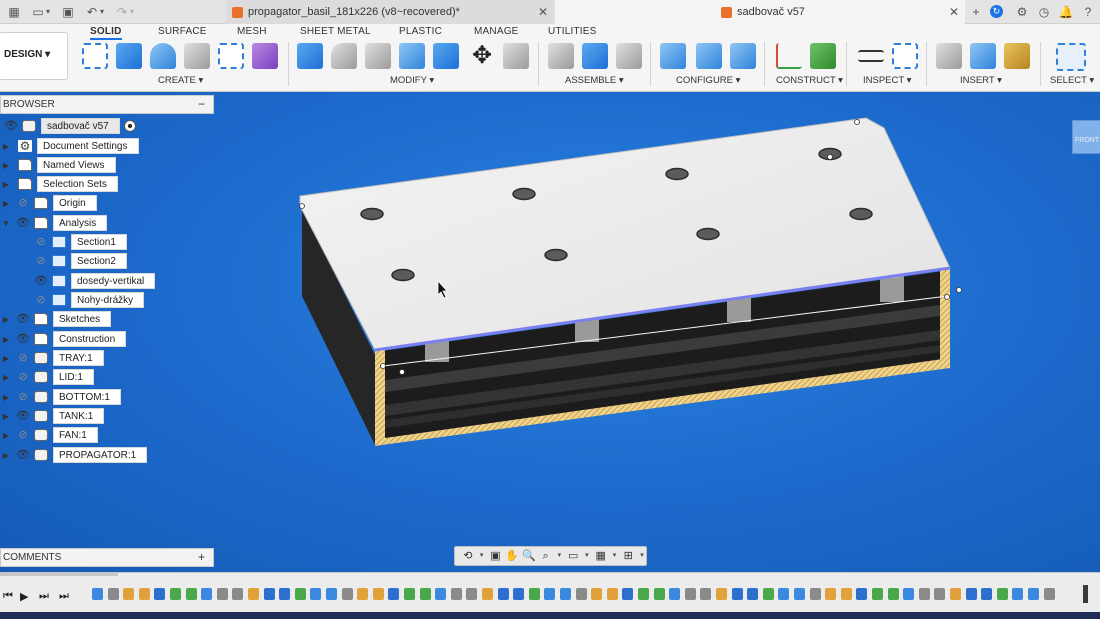  What do you see at coordinates (201, 557) in the screenshot?
I see `add-comment-icon: +` at bounding box center [201, 557].